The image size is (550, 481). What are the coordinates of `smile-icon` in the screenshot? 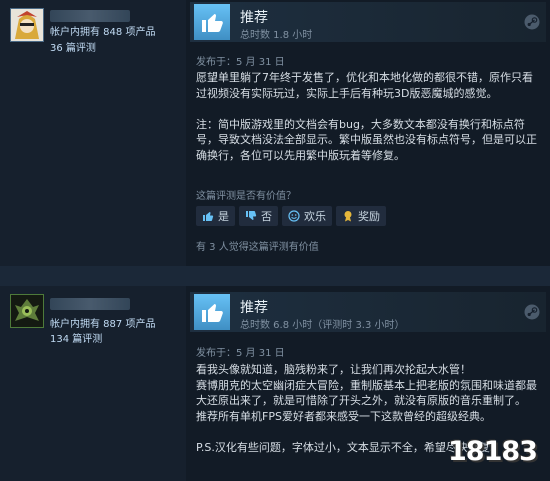 It's located at (294, 216).